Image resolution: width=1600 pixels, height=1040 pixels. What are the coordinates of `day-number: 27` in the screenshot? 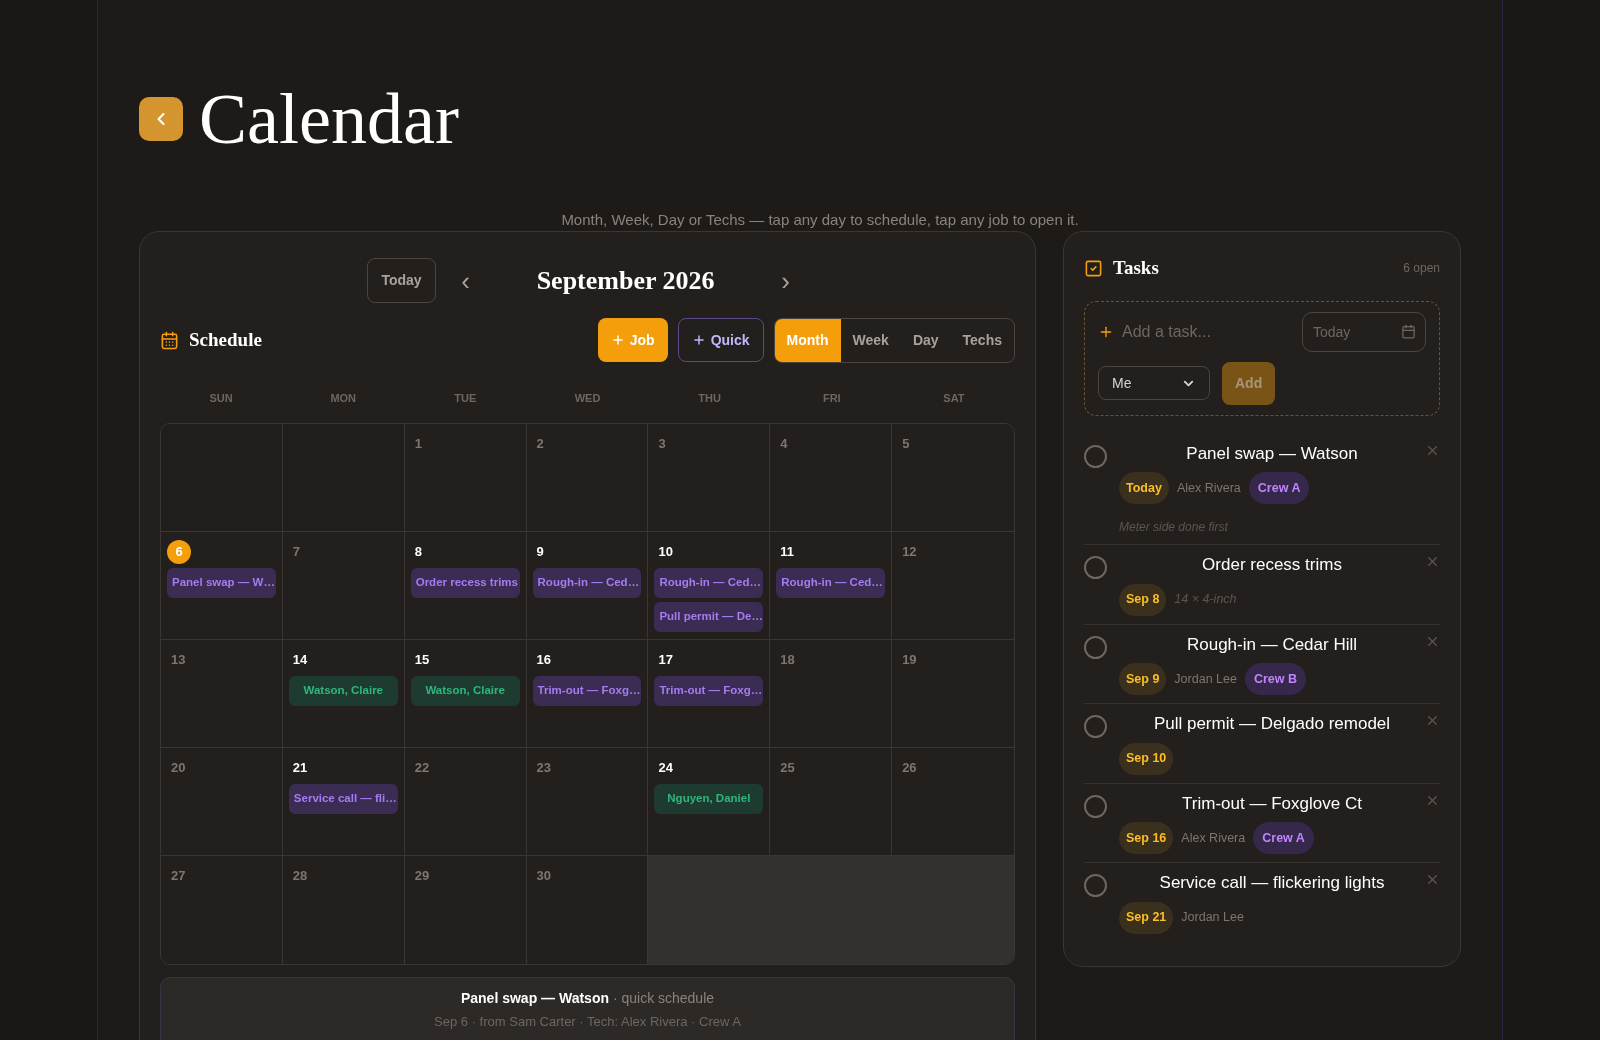 It's located at (178, 875).